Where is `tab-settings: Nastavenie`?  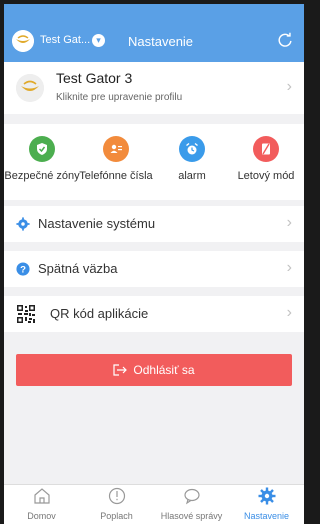
tab-settings: Nastavenie is located at coordinates (266, 504).